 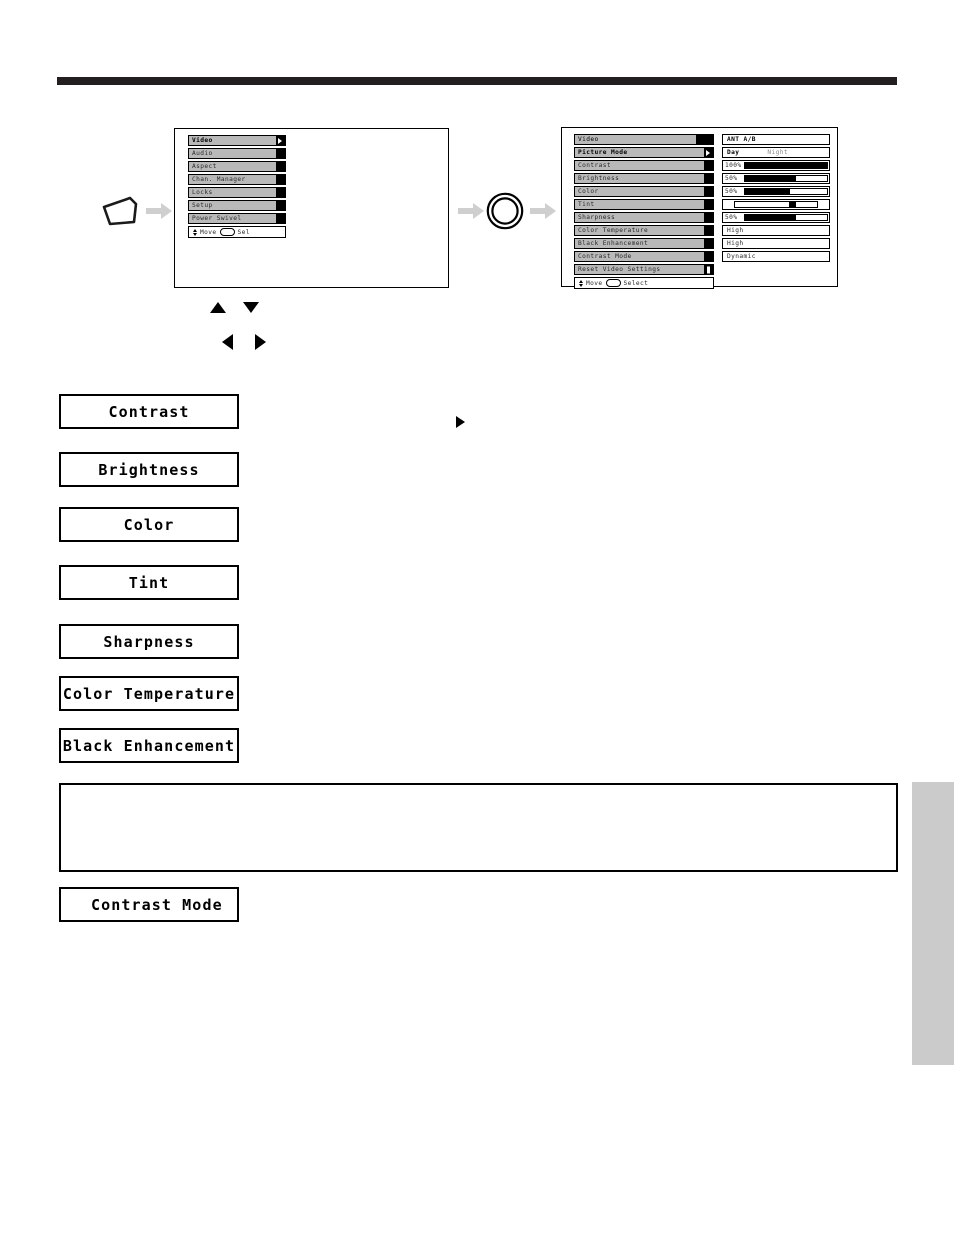 I want to click on sharpness-percent-label: 50%, so click(x=731, y=217).